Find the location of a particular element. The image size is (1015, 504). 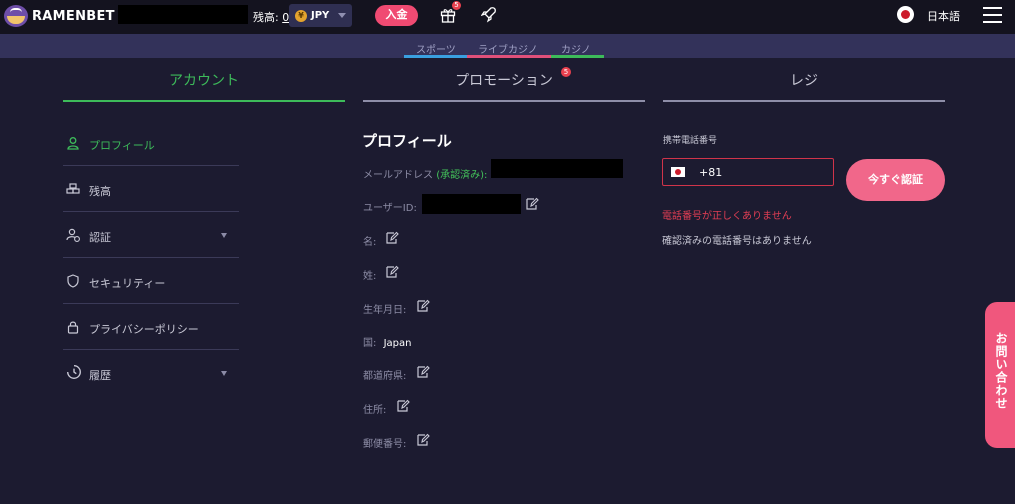

phone-label: 携帯電話番号 is located at coordinates (690, 141).